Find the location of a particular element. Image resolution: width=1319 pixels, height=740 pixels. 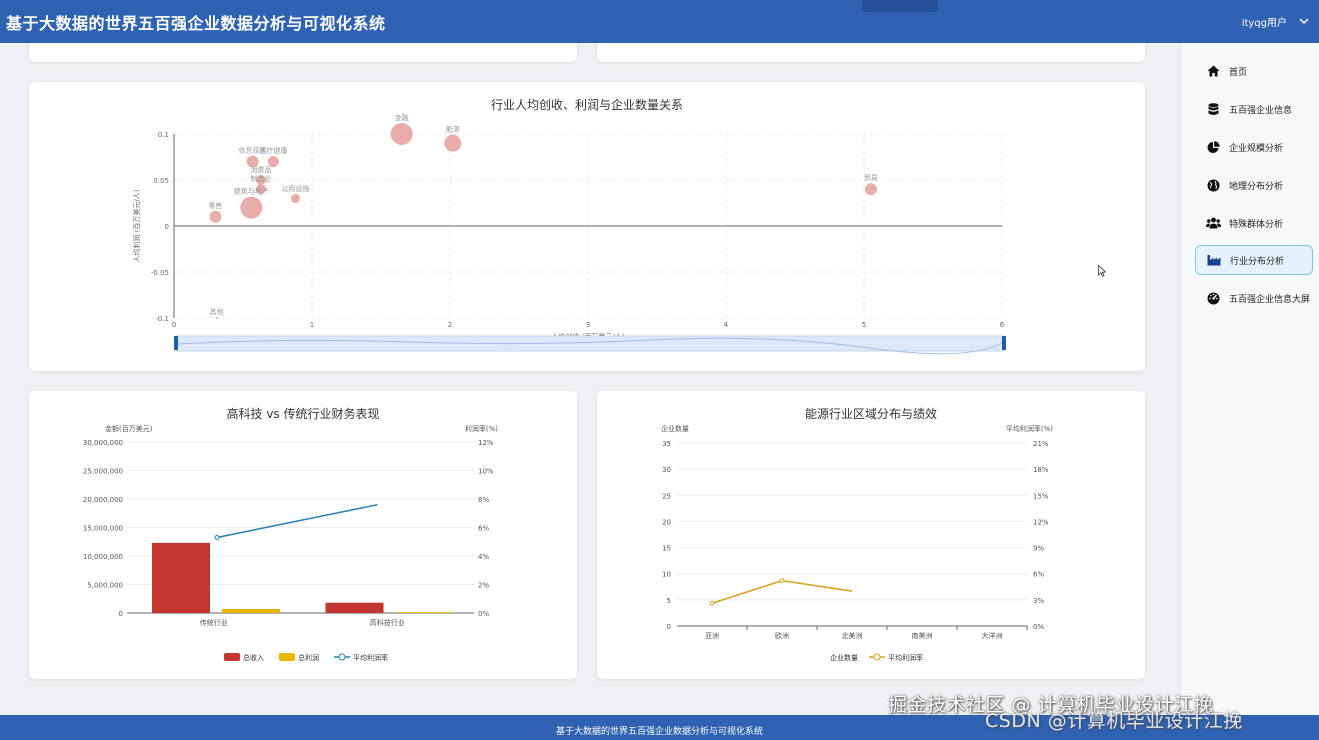

y-left-tick-label: 35 is located at coordinates (666, 444).